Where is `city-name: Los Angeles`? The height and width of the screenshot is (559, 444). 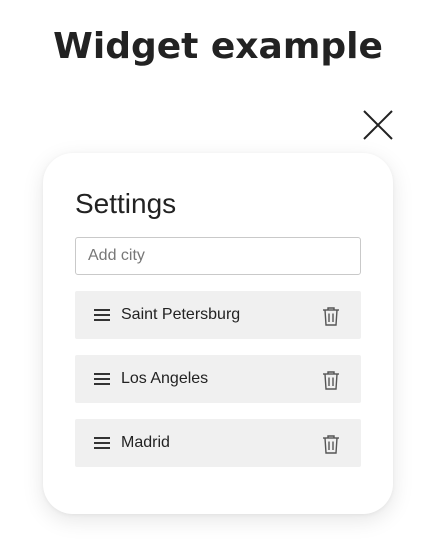 city-name: Los Angeles is located at coordinates (165, 378).